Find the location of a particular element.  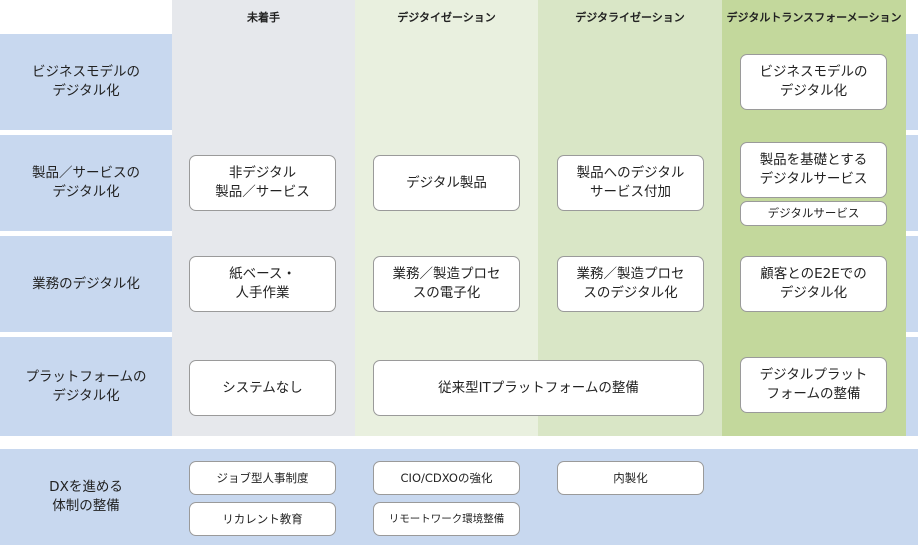

column-header-dx: デジタルトランスフォーメーション is located at coordinates (814, 17).